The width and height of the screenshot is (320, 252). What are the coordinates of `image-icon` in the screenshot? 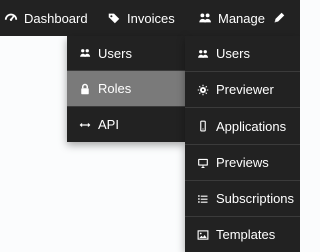 It's located at (203, 235).